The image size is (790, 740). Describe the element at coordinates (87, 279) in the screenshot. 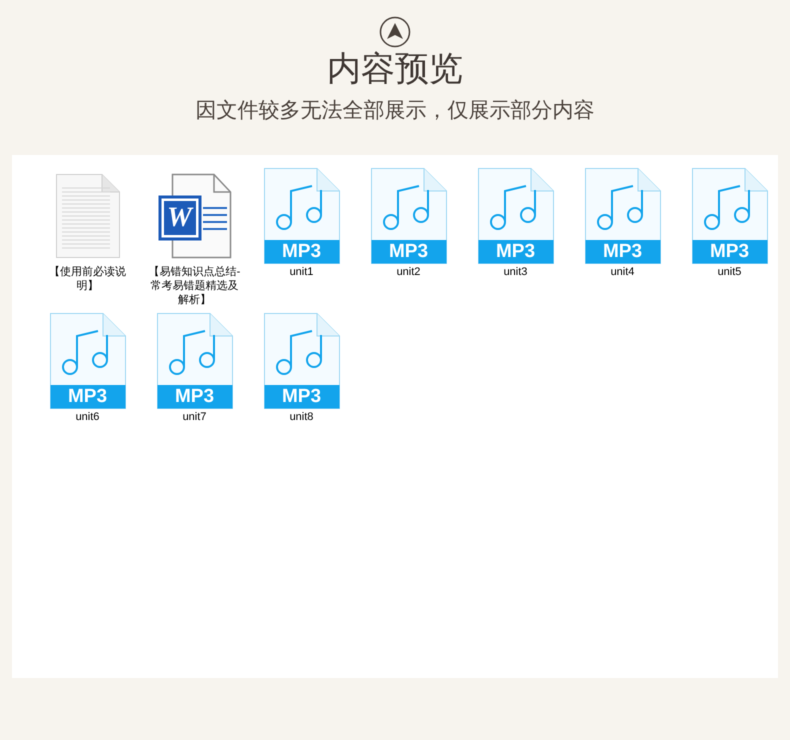

I see `file-name: 【使用前必读说明】` at that location.